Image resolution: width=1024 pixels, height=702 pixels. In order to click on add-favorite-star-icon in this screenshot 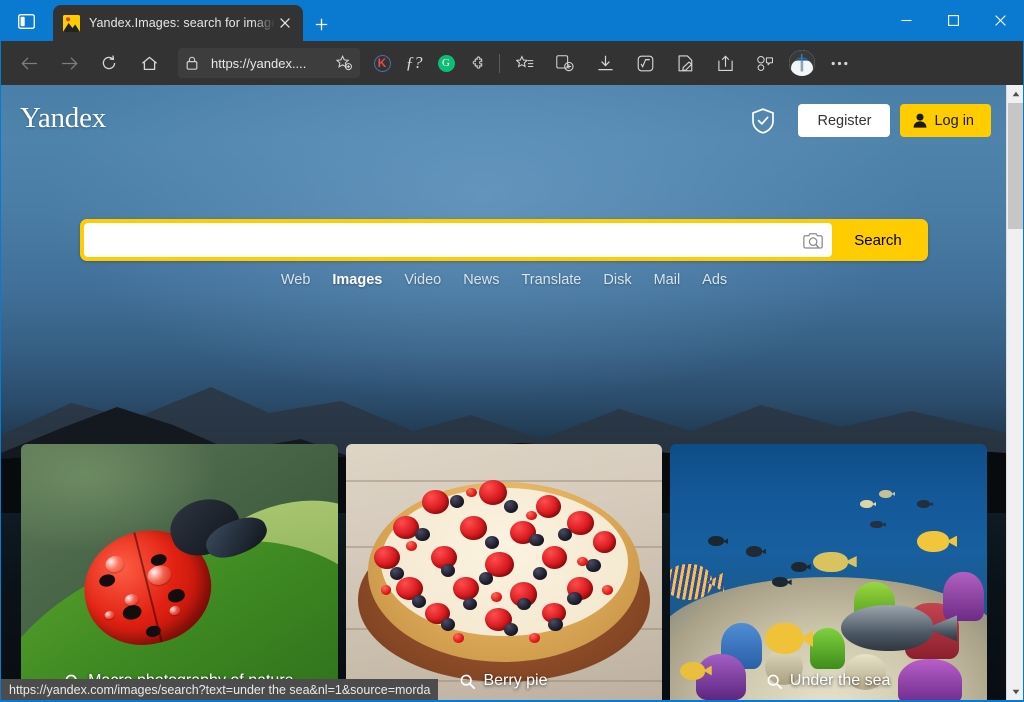, I will do `click(344, 63)`.